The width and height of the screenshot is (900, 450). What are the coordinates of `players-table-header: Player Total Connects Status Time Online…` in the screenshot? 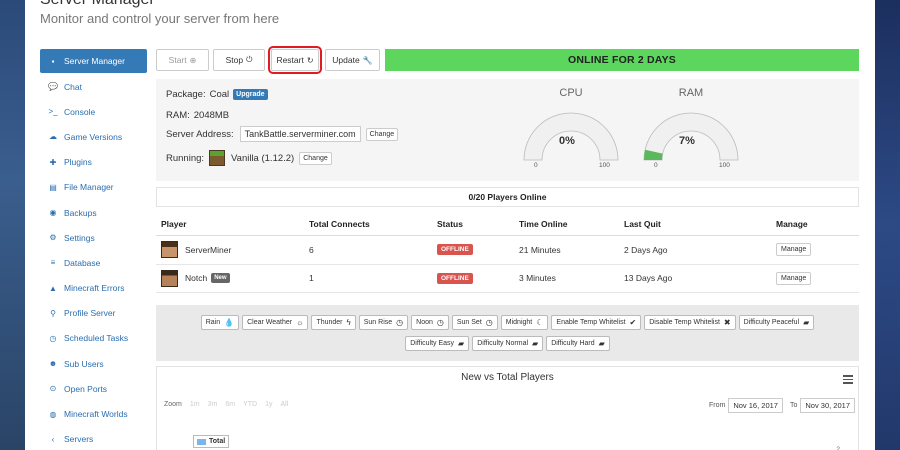 It's located at (507, 224).